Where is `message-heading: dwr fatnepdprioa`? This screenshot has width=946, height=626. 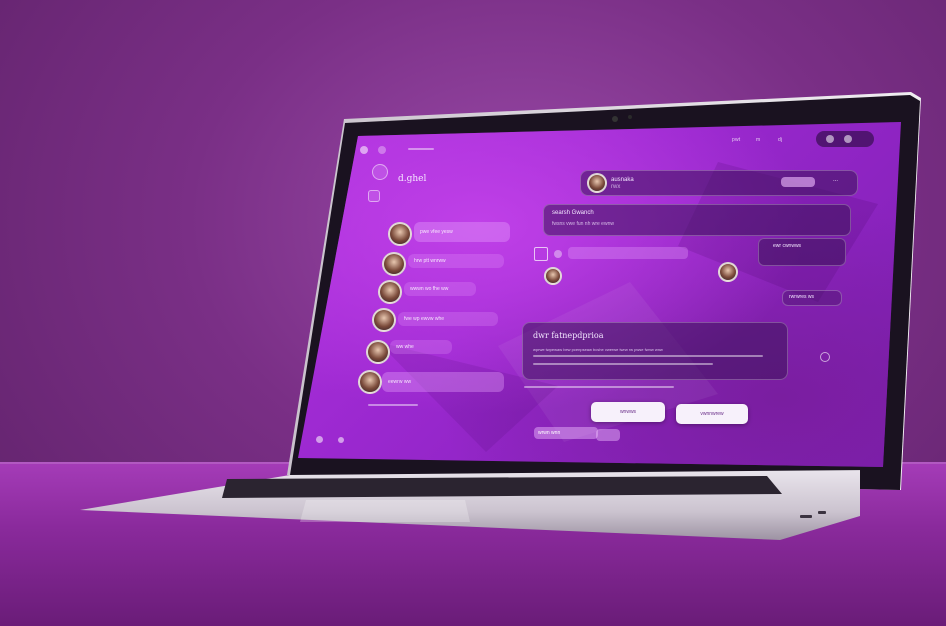
message-heading: dwr fatnepdprioa is located at coordinates (568, 335).